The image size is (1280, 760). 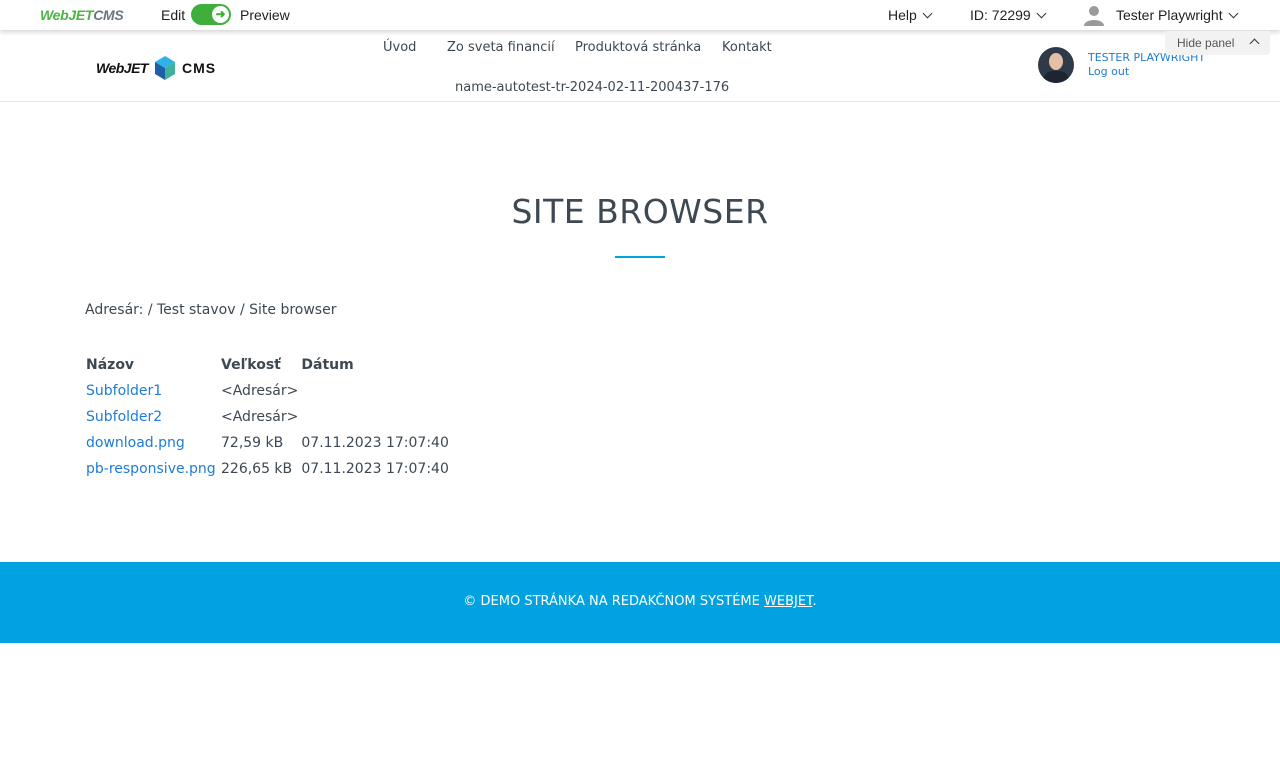 I want to click on preview-label: Preview, so click(x=265, y=15).